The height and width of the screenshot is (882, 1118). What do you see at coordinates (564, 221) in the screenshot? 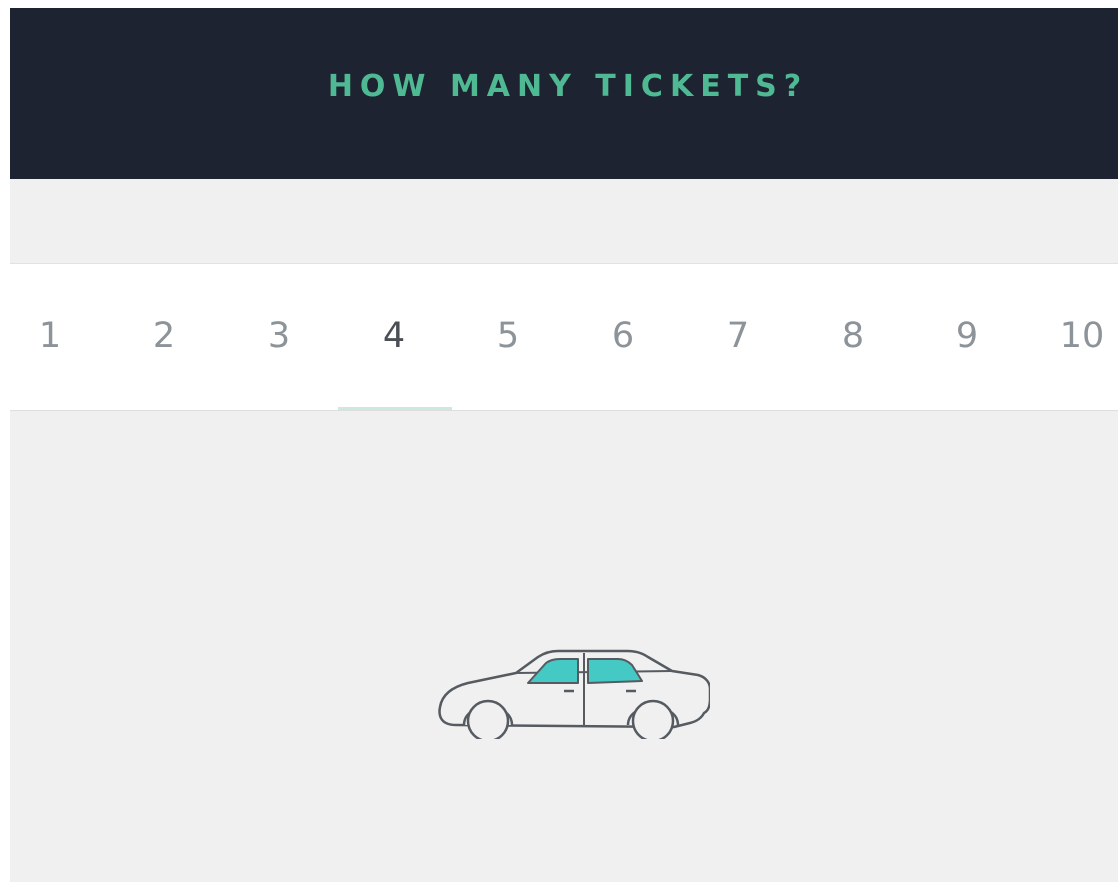
I see `spacer-band` at bounding box center [564, 221].